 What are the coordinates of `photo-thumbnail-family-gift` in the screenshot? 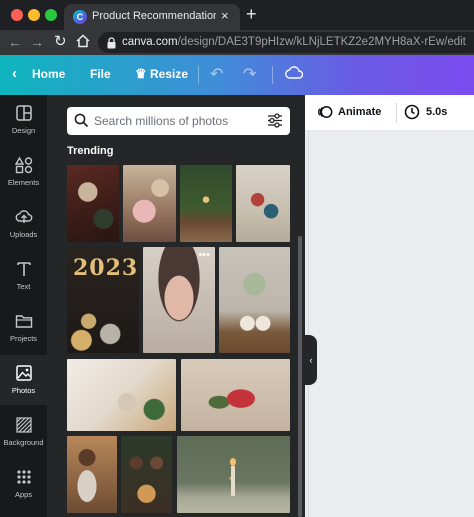 It's located at (149, 203).